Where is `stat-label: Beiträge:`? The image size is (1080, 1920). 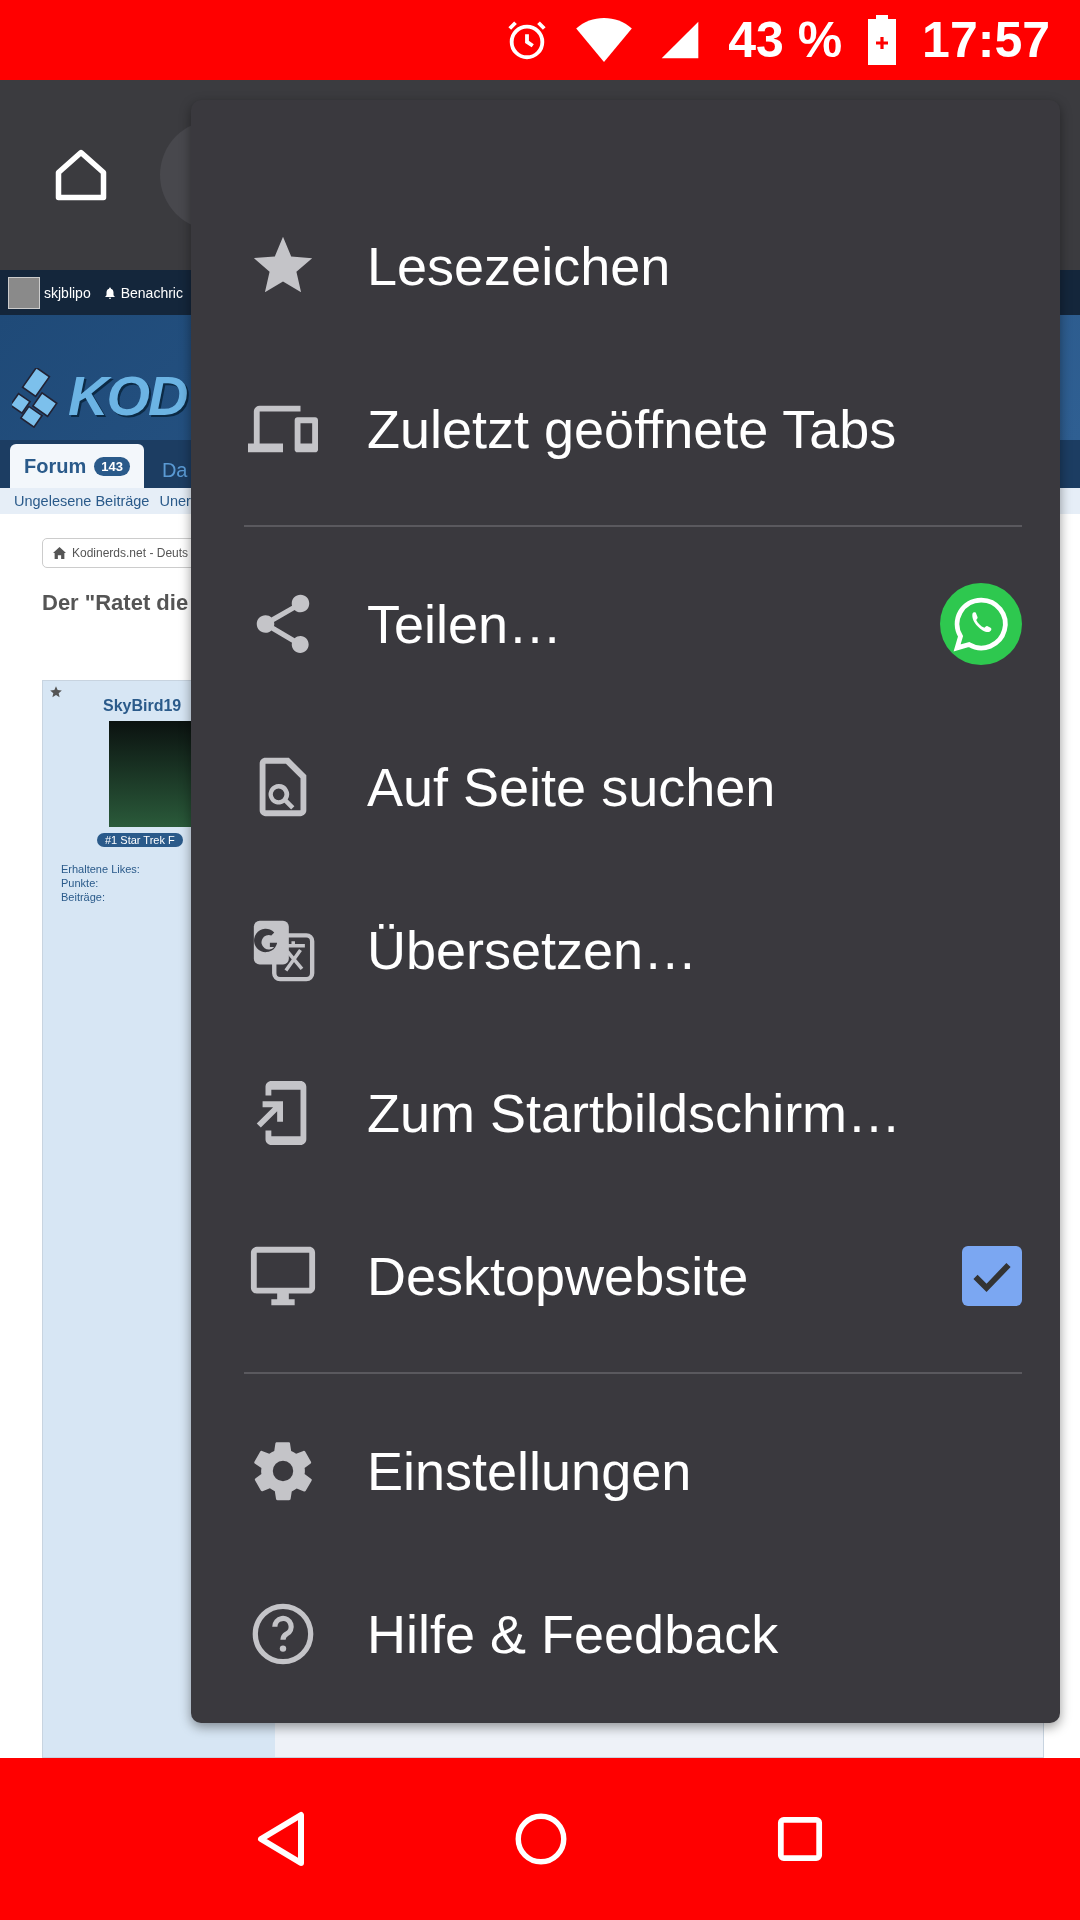
stat-label: Beiträge: is located at coordinates (84, 897).